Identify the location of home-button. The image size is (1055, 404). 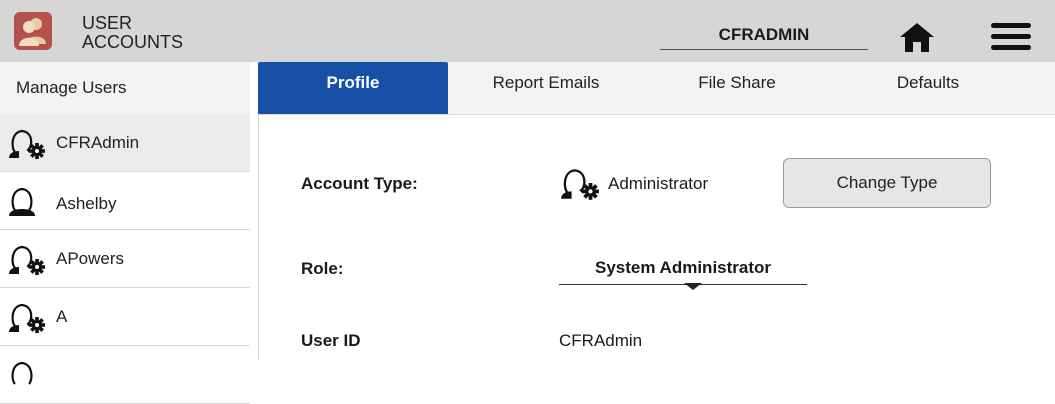
(917, 37).